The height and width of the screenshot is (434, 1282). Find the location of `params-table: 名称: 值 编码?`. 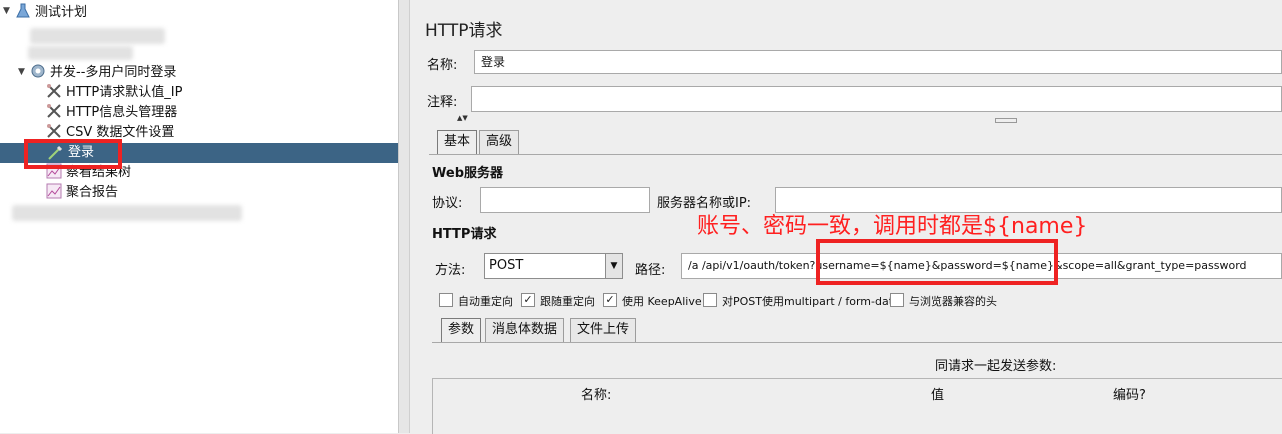

params-table: 名称: 值 编码? is located at coordinates (857, 406).